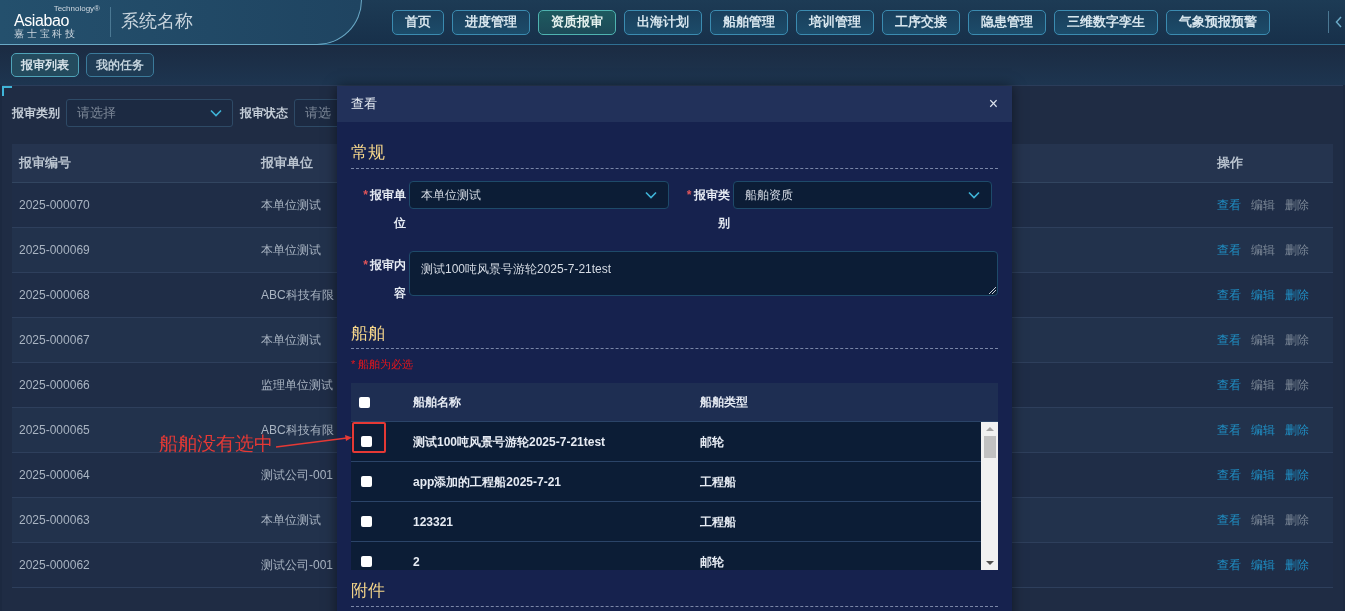 The height and width of the screenshot is (611, 1345). I want to click on resize-handle-icon, so click(992, 290).